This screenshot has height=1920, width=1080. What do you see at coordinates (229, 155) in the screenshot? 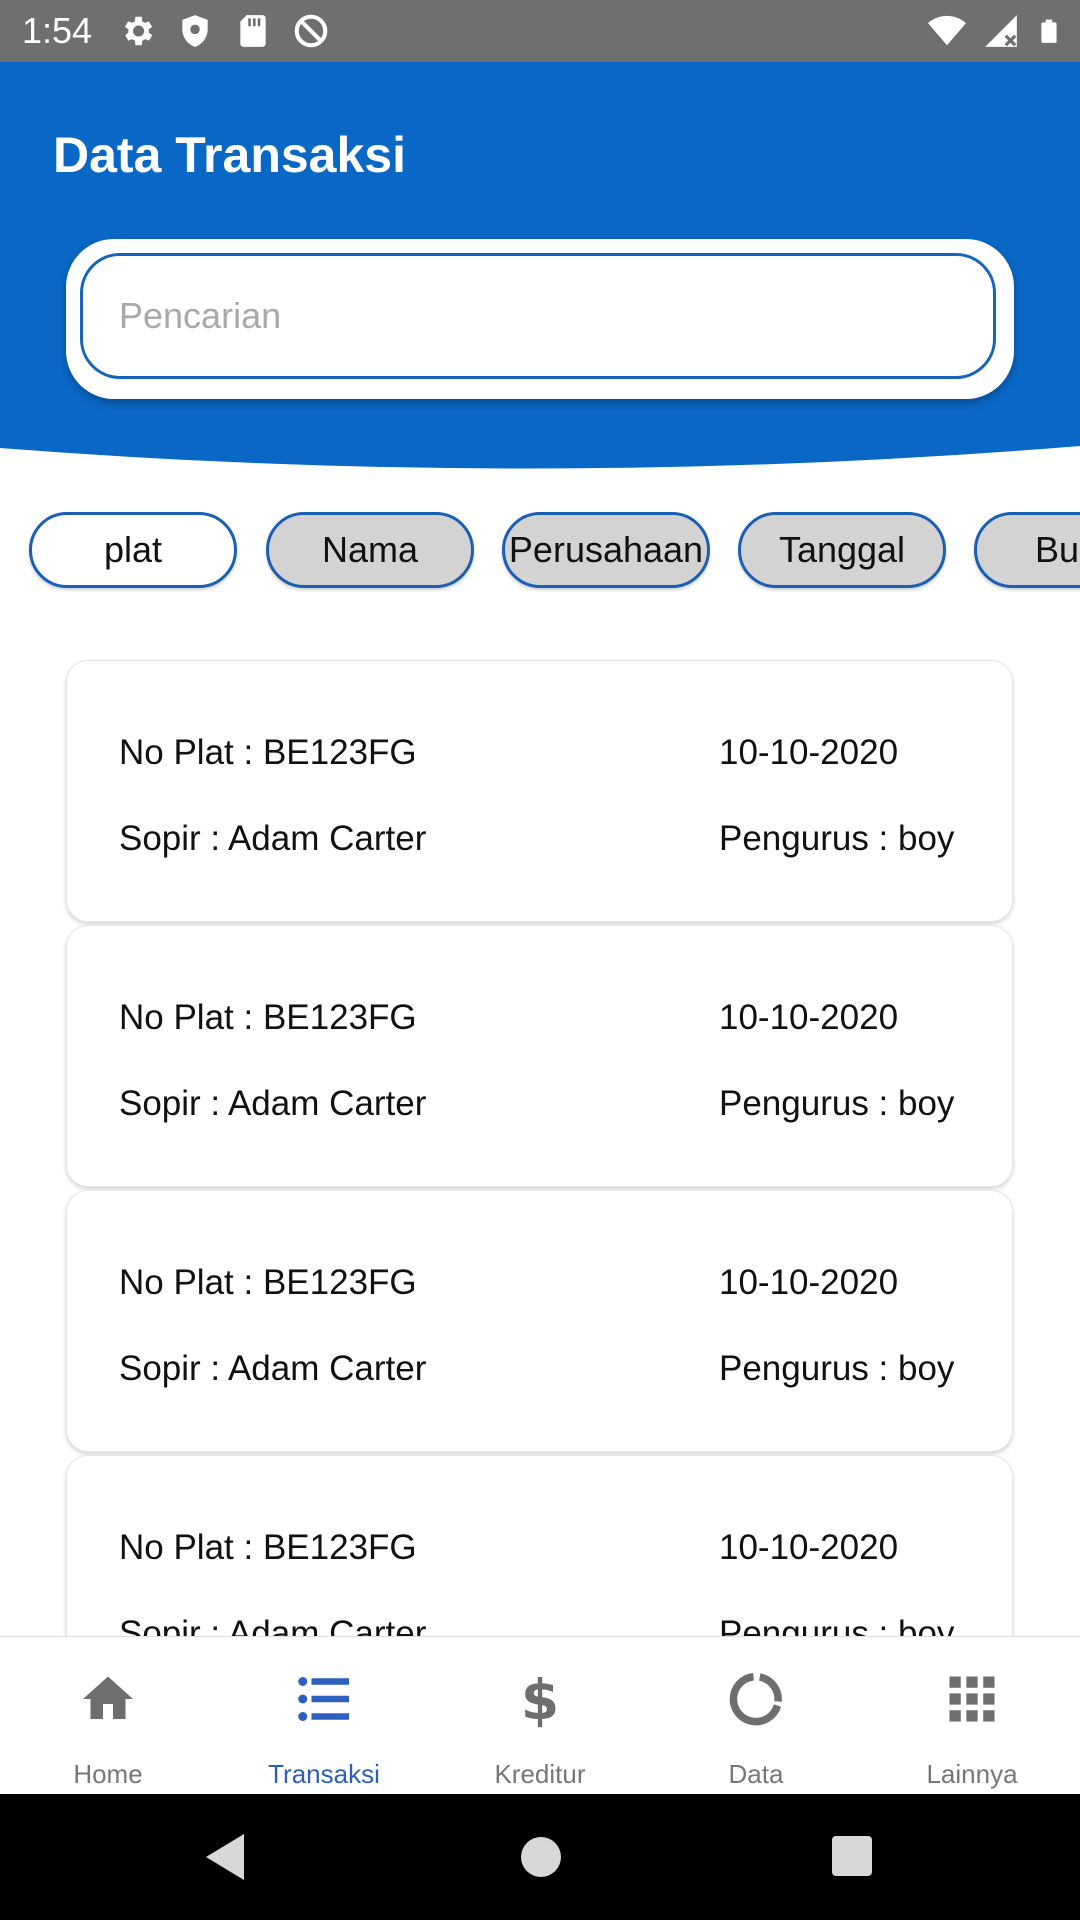
I see `page-title: Data Transaksi` at bounding box center [229, 155].